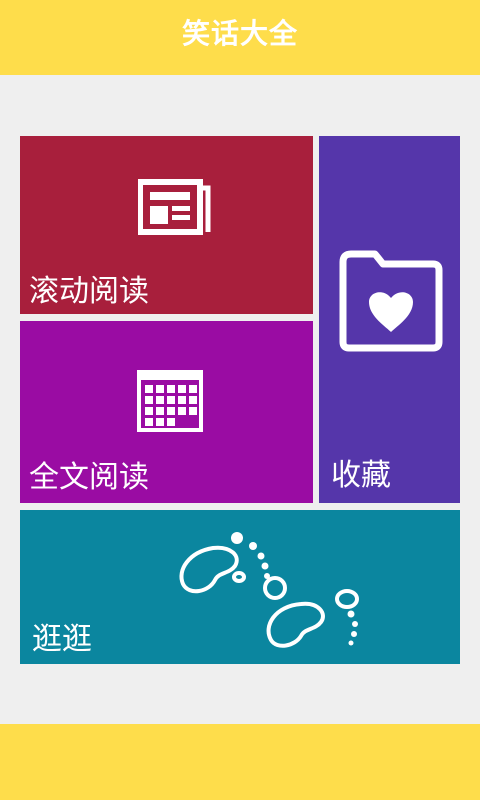  Describe the element at coordinates (89, 477) in the screenshot. I see `tile-fulltext-read-label: 全文阅读` at that location.